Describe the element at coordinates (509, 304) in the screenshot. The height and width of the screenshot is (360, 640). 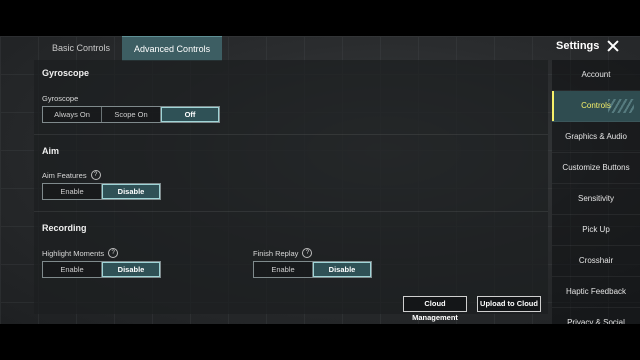
I see `upload-to-cloud-button: Upload to Cloud` at that location.